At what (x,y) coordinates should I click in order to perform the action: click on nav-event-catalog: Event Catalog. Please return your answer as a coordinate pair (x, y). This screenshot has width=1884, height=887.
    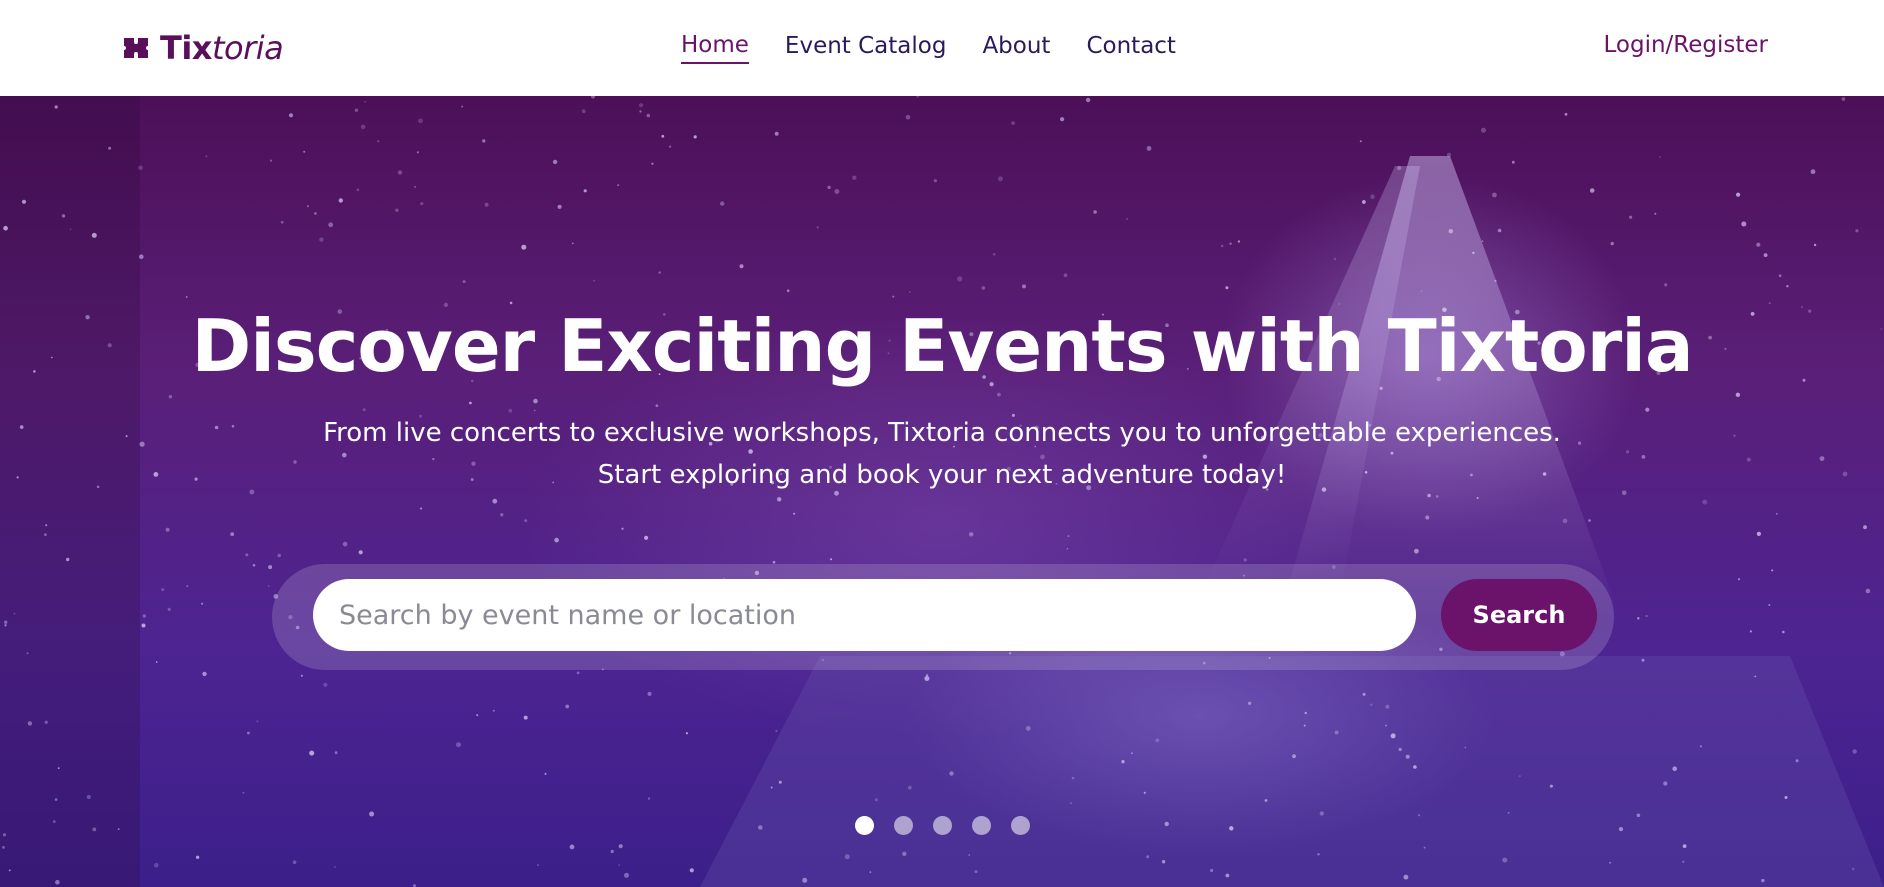
    Looking at the image, I should click on (866, 48).